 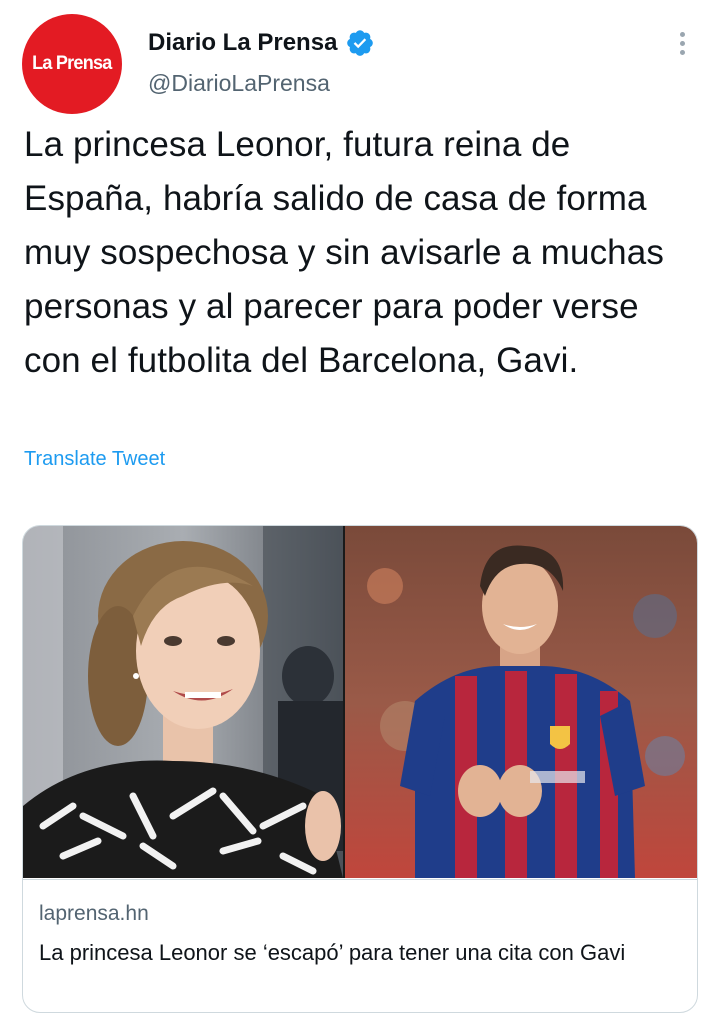 I want to click on author-display-name: Diario La Prensa, so click(x=242, y=43).